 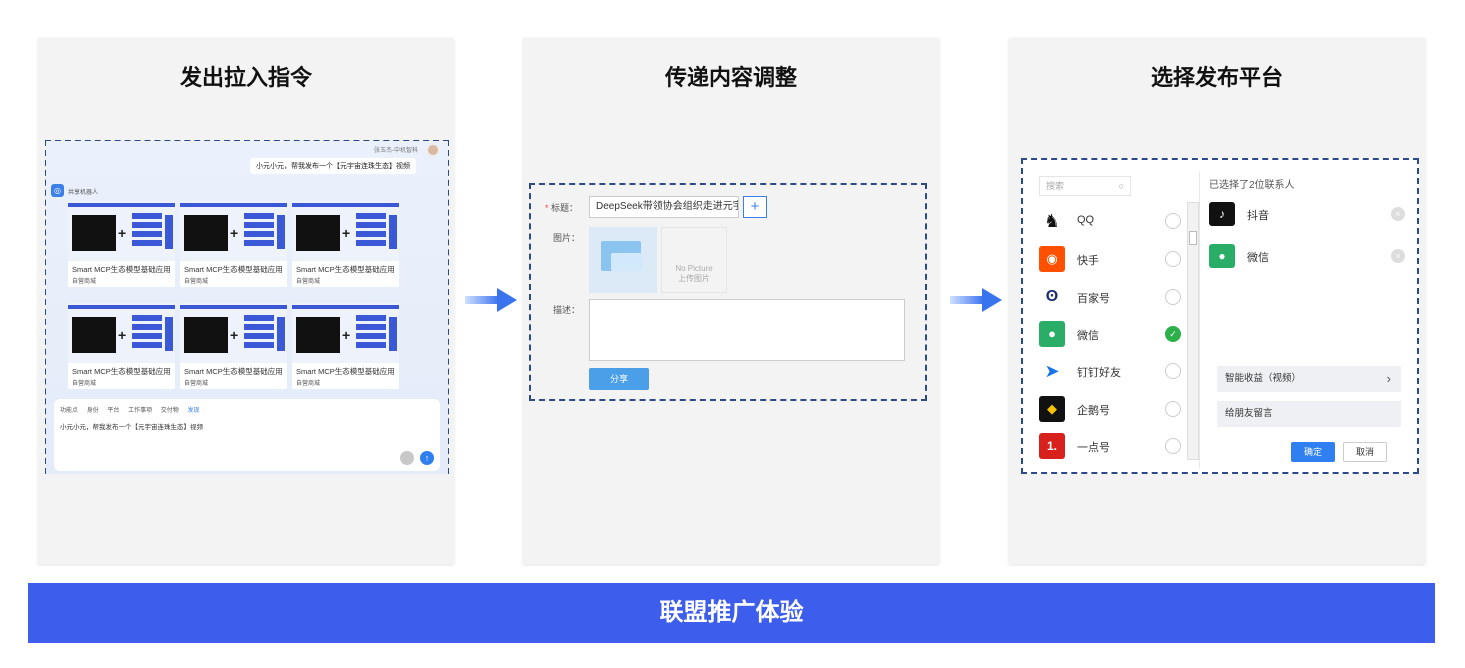 I want to click on dingtalk-icon: ➤, so click(x=1052, y=371).